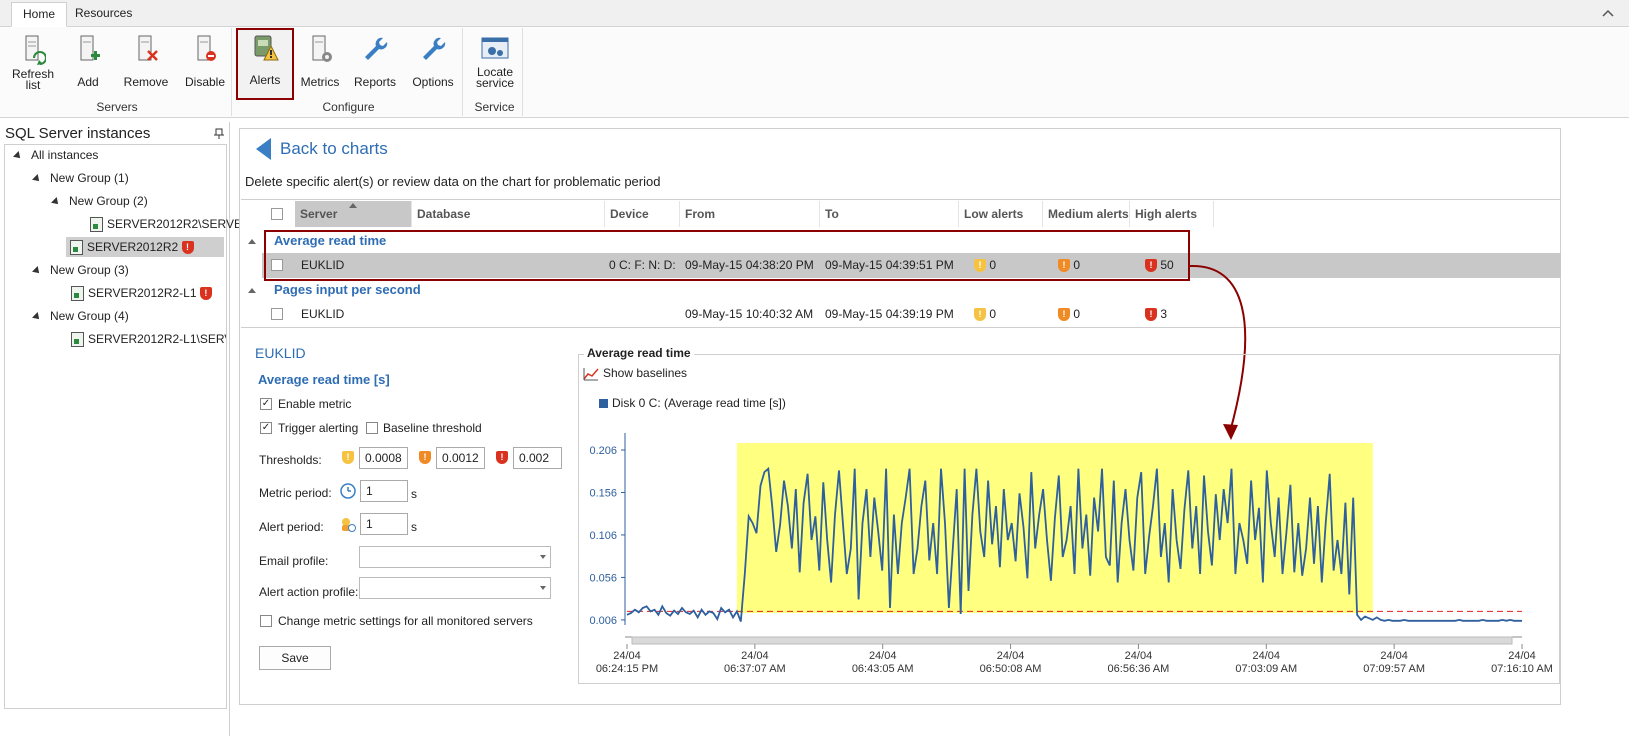 The height and width of the screenshot is (736, 1629). I want to click on change-all-checkbox, so click(266, 621).